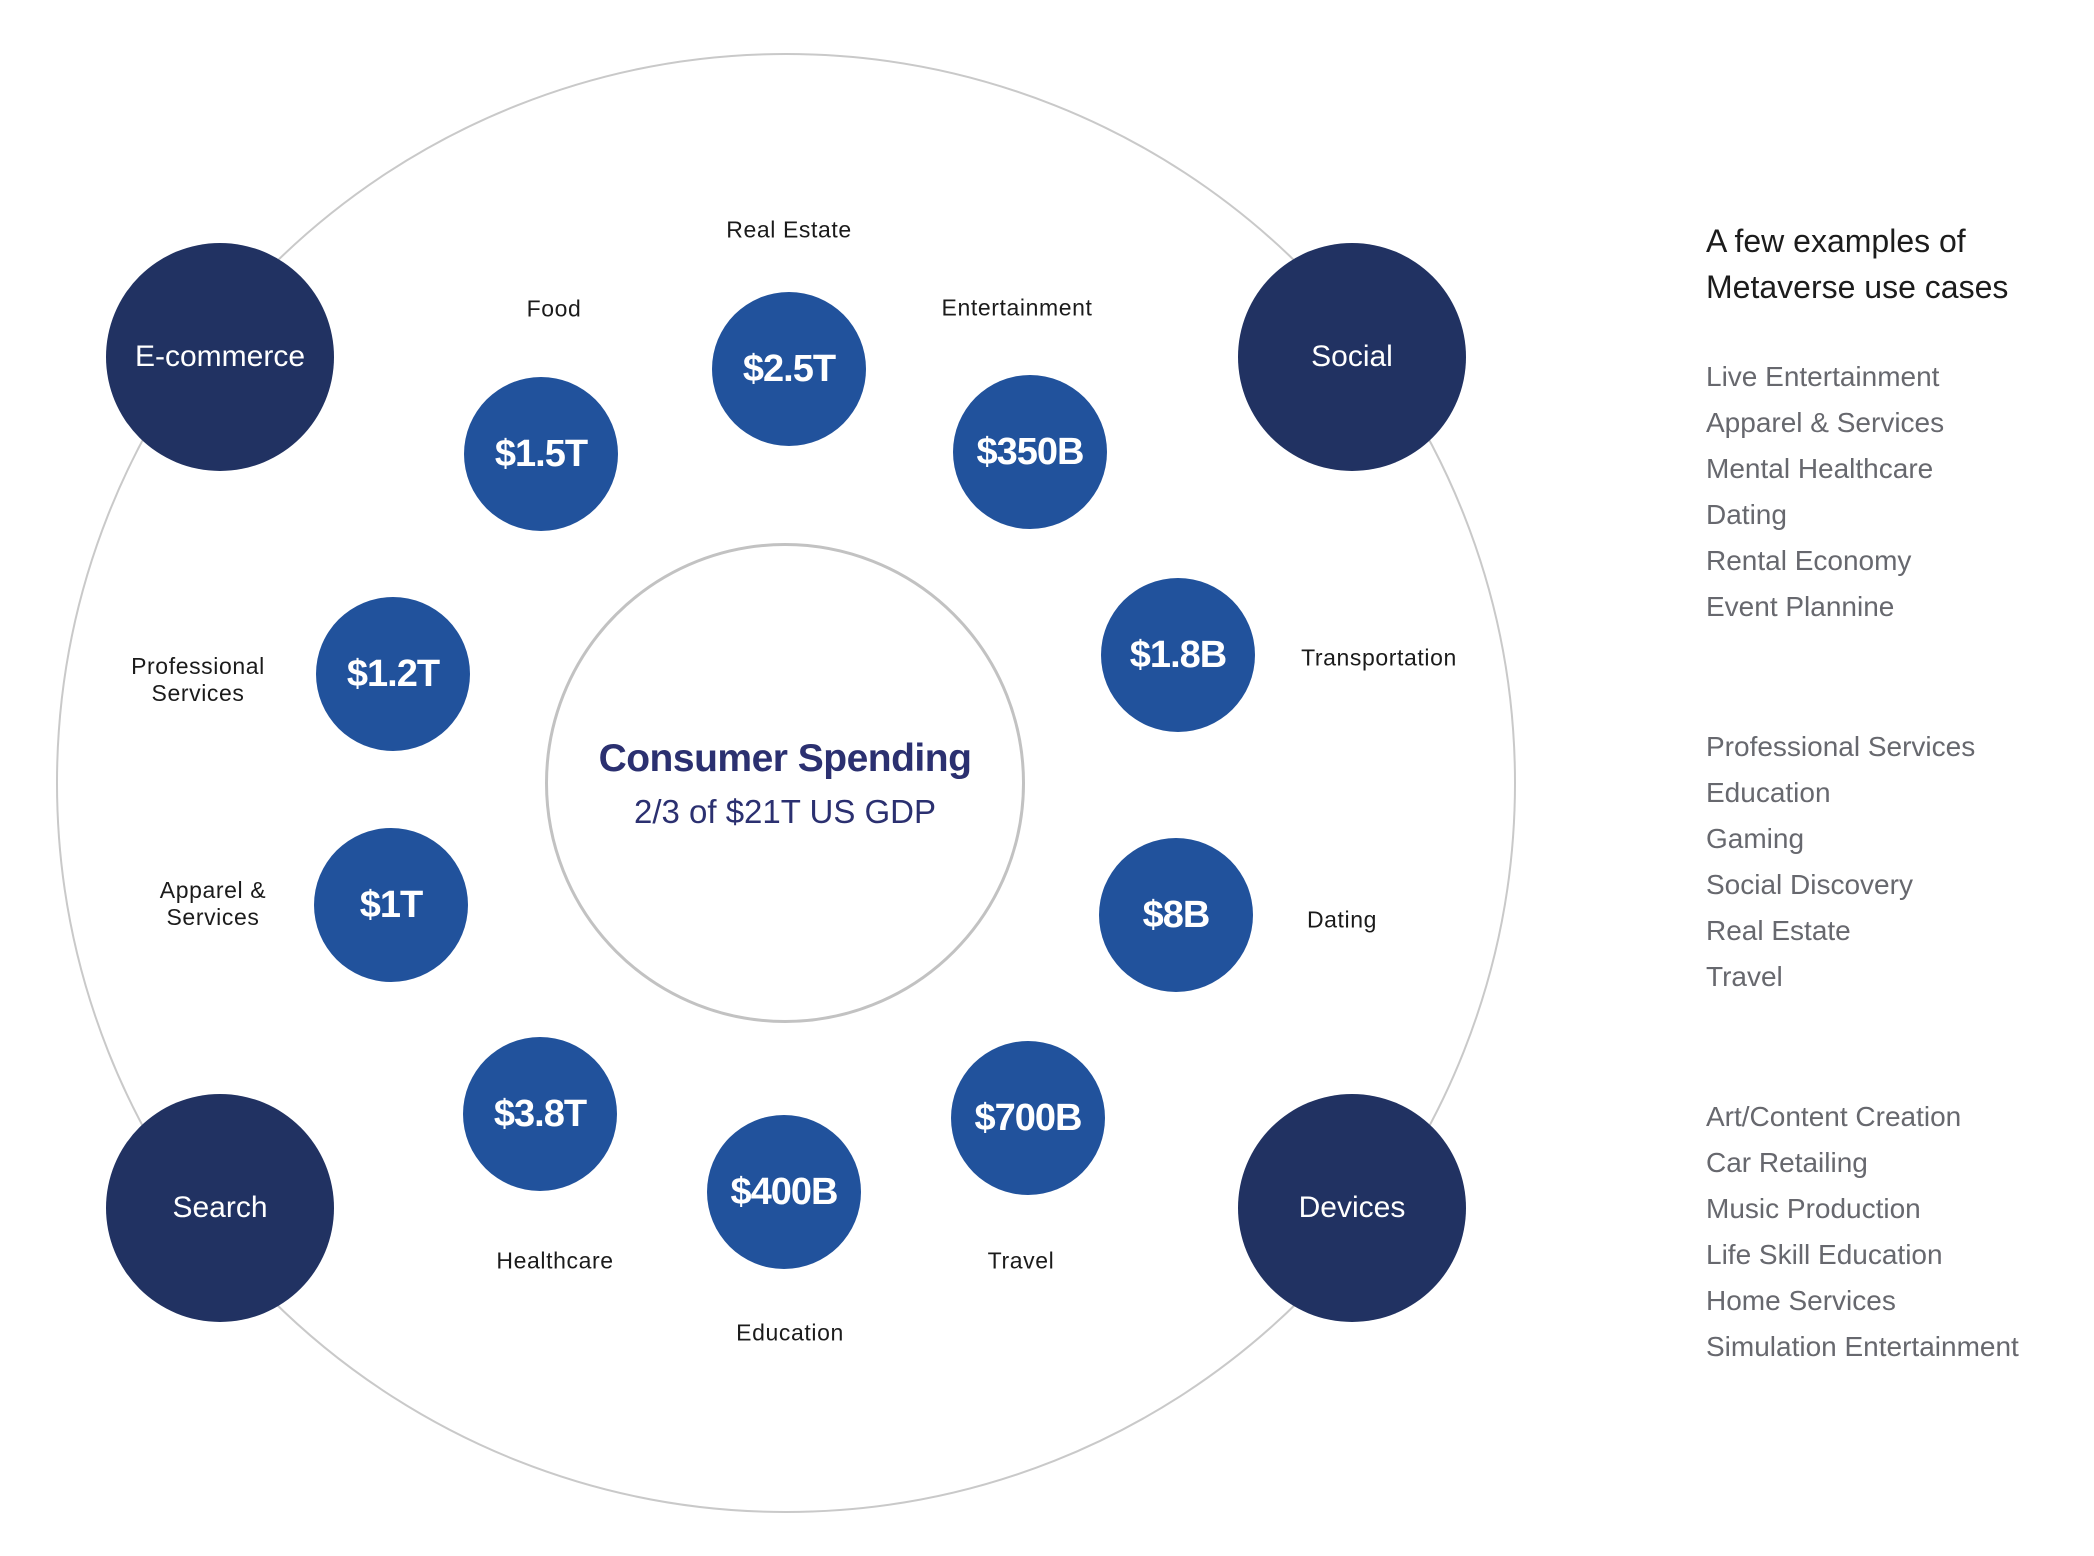  What do you see at coordinates (1017, 307) in the screenshot?
I see `sector-label-entertainment: Entertainment` at bounding box center [1017, 307].